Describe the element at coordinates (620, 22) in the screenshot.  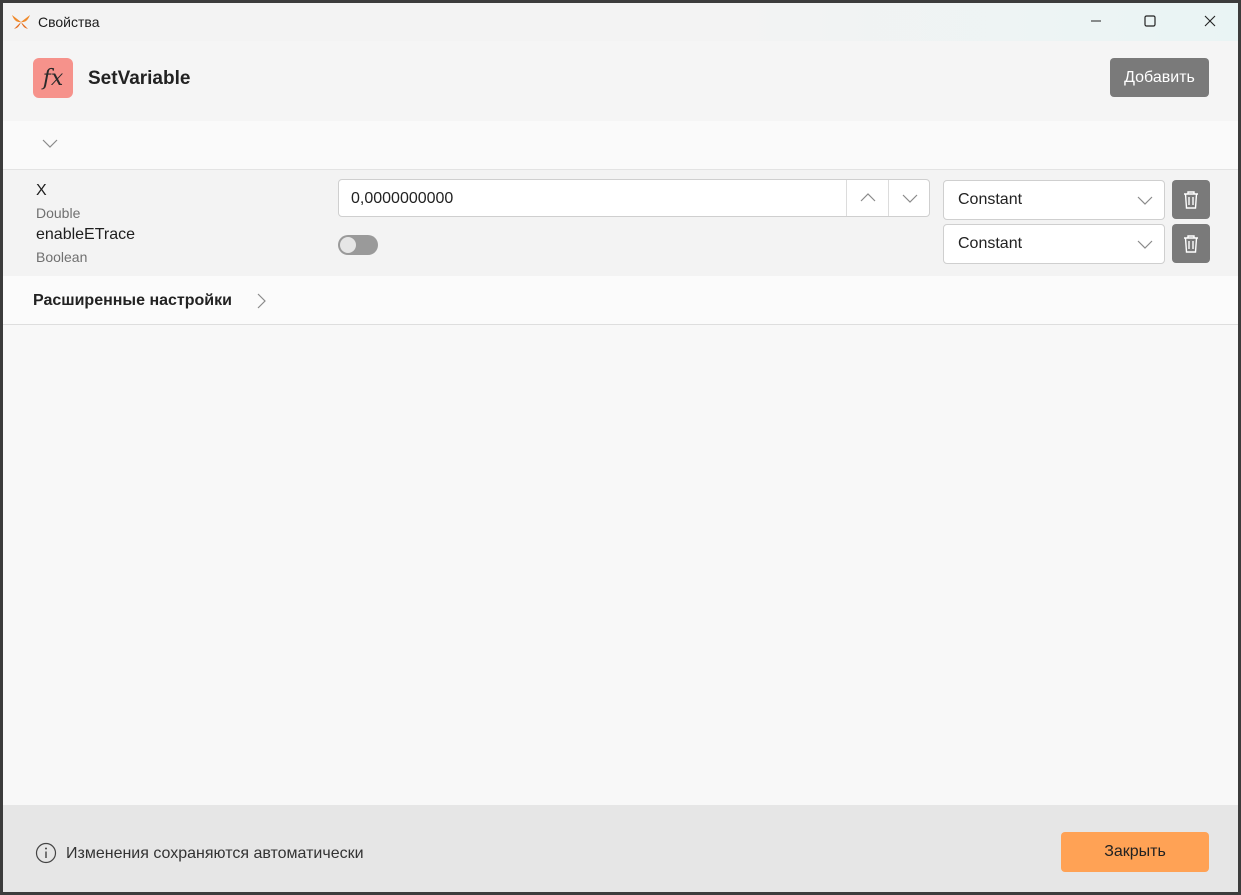
I see `title-bar: Свойства` at that location.